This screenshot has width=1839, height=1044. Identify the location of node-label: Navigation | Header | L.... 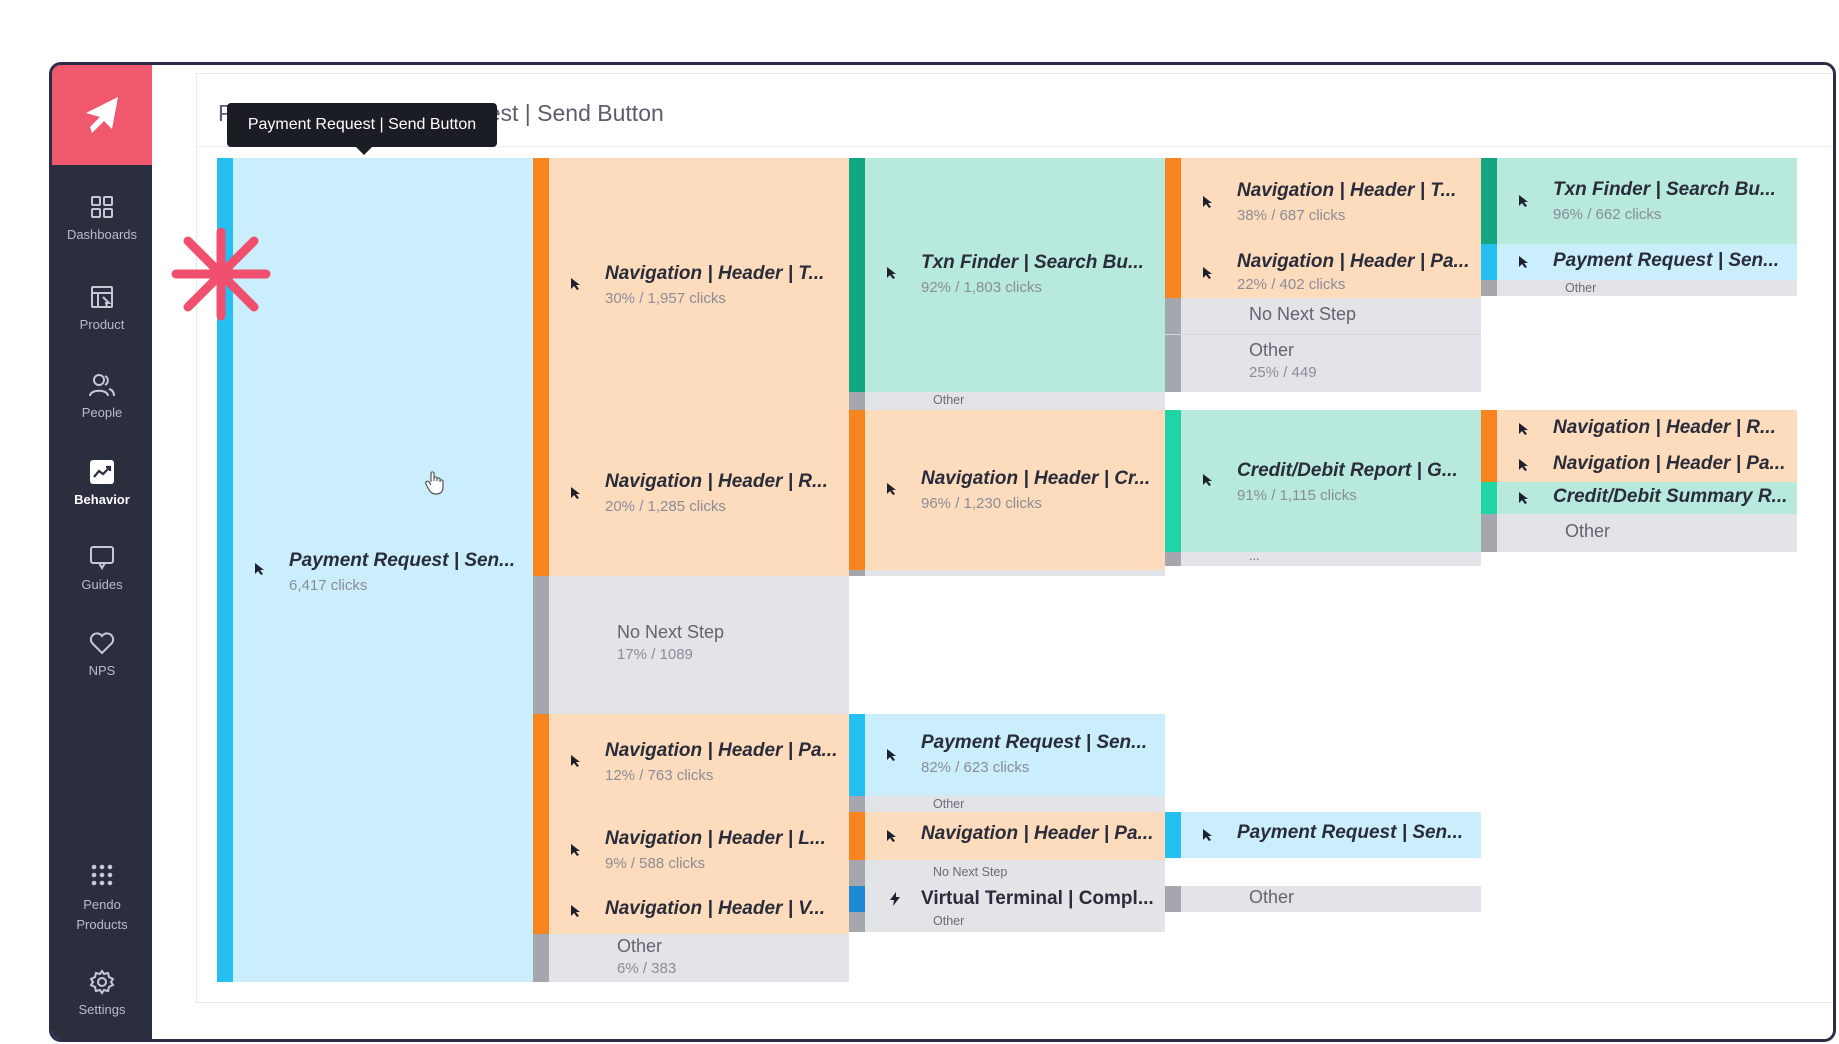
(715, 838).